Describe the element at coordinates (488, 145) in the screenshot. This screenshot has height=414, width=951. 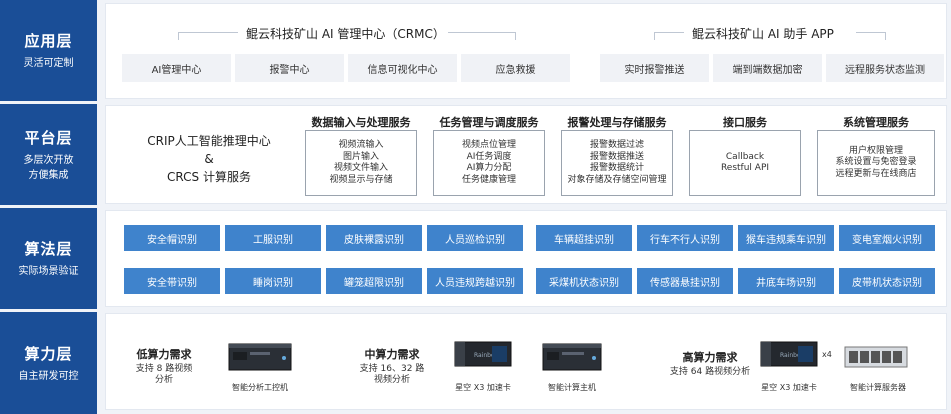
I see `service-item: 视频点位管理` at that location.